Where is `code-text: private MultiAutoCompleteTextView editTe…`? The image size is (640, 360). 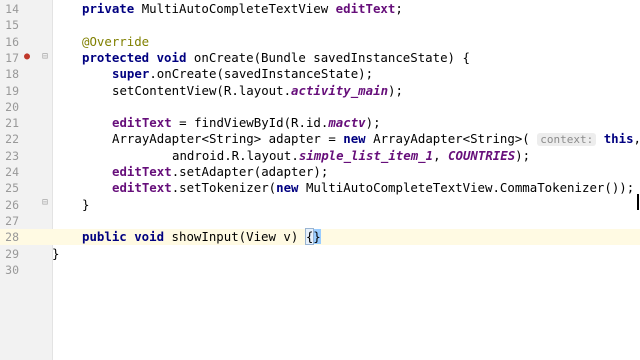 code-text: private MultiAutoCompleteTextView editTe… is located at coordinates (242, 9).